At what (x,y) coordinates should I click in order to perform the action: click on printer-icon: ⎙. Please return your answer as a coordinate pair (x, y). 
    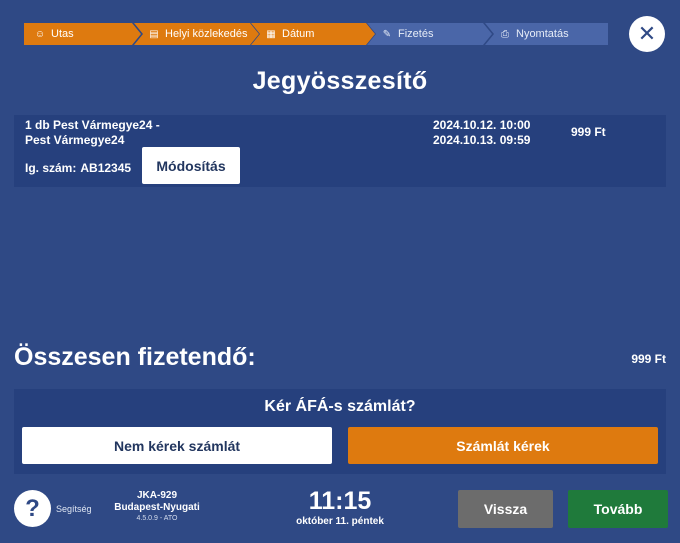
    Looking at the image, I should click on (505, 34).